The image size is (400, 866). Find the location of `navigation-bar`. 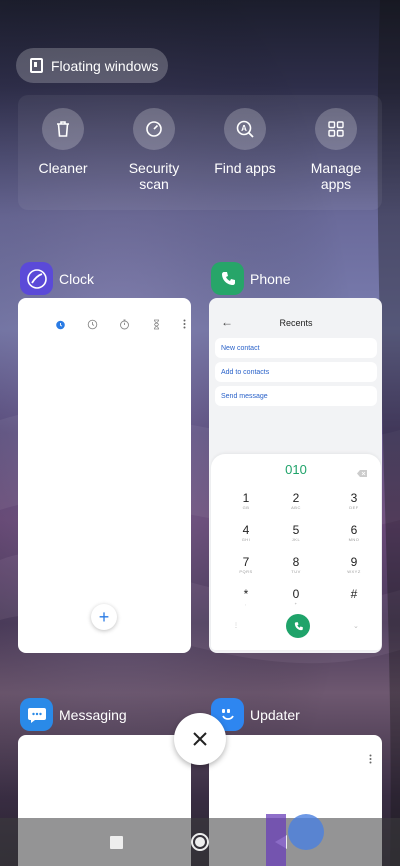

navigation-bar is located at coordinates (200, 840).